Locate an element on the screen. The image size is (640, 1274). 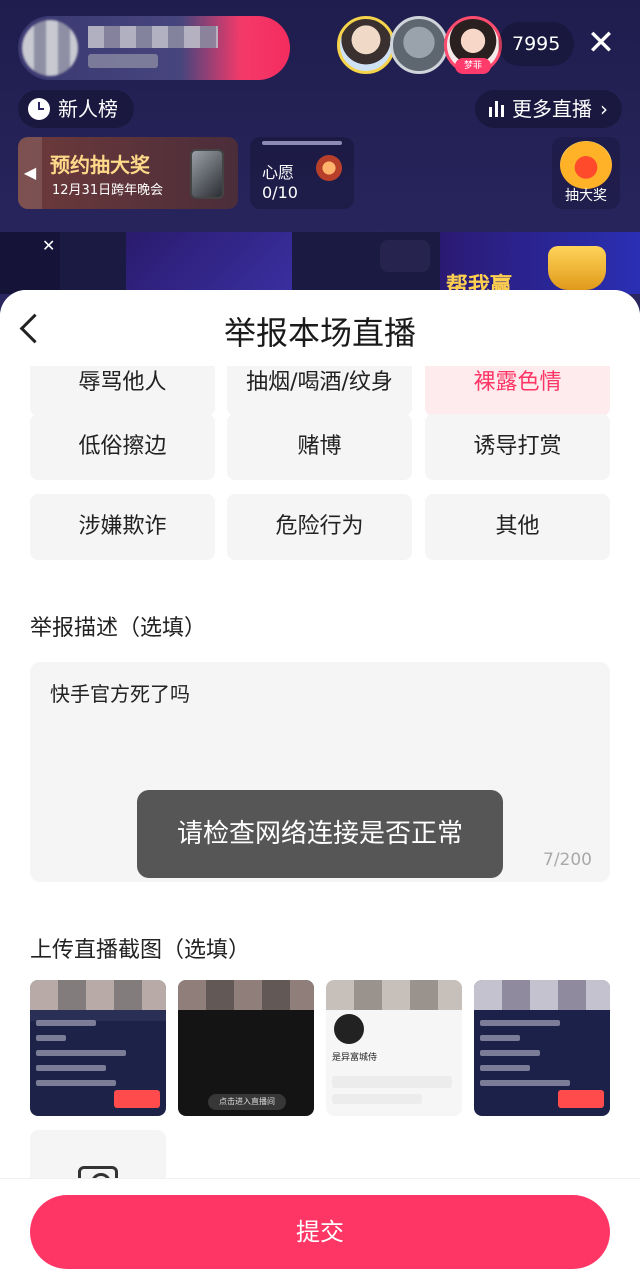
trophy-icon is located at coordinates (577, 268).